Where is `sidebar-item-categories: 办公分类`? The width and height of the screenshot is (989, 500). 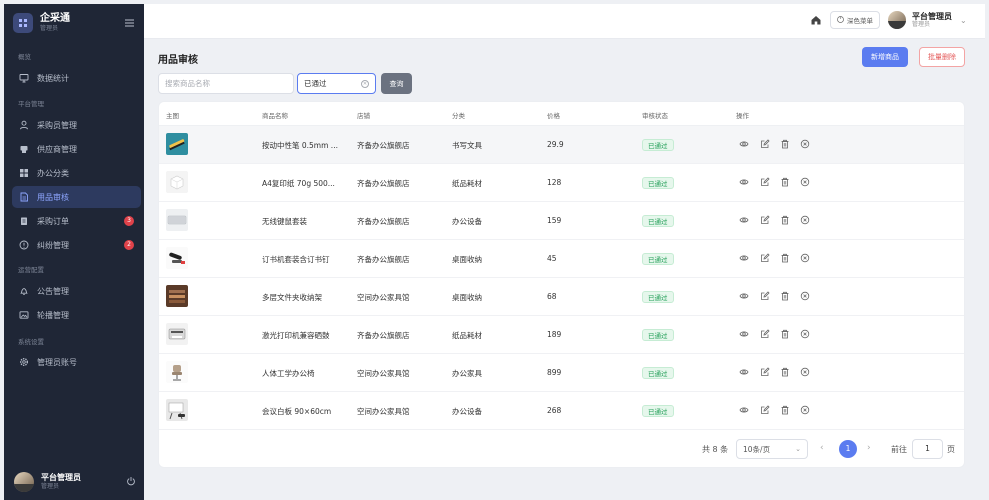
sidebar-item-categories: 办公分类 is located at coordinates (76, 173).